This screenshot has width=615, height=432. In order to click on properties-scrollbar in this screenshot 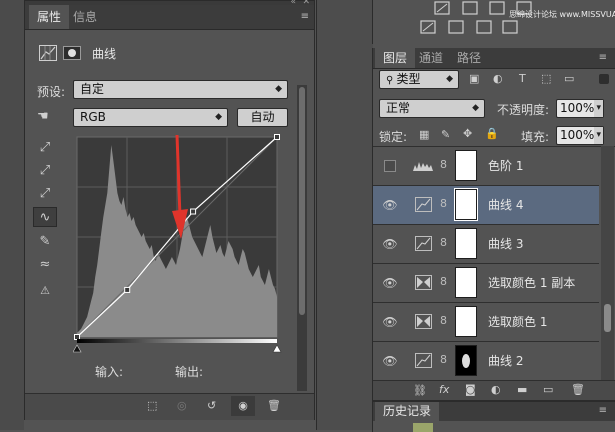, I will do `click(302, 238)`.